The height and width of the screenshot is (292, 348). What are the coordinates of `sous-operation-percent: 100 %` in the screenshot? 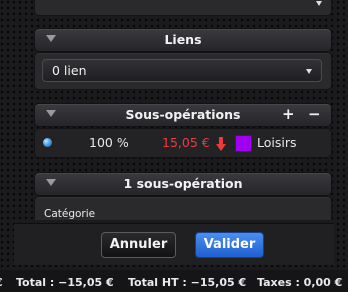 It's located at (109, 142).